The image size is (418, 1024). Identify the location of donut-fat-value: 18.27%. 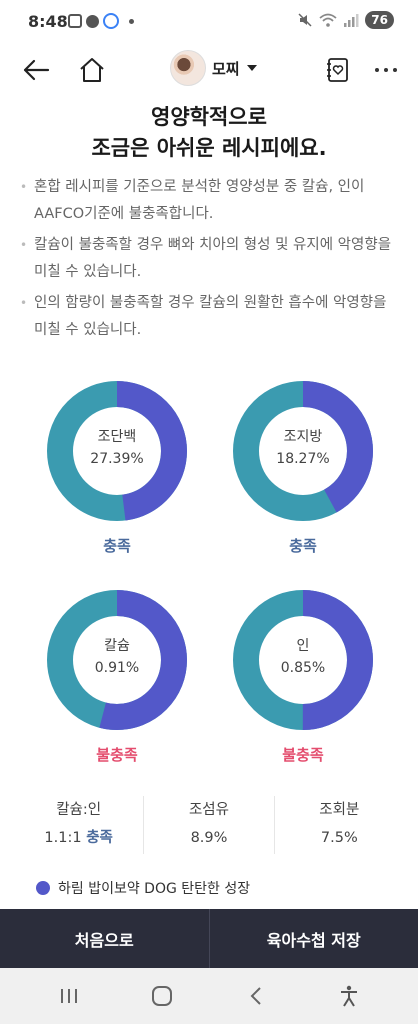
(303, 459).